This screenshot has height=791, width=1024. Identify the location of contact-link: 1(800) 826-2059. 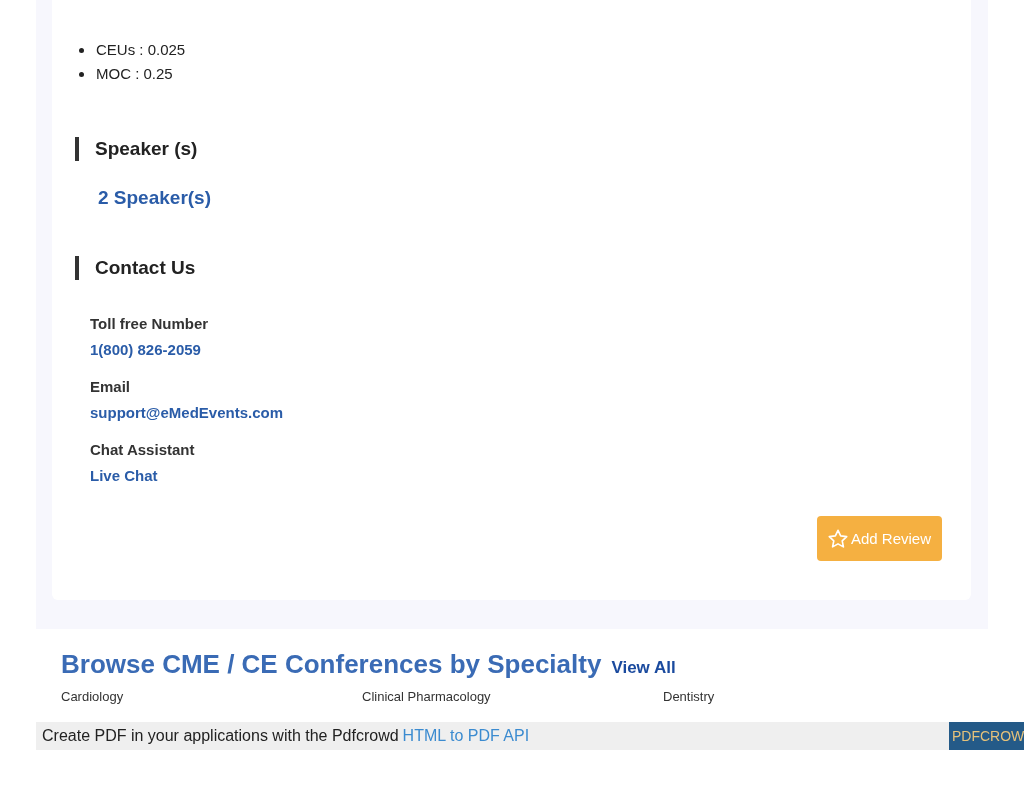
(145, 350).